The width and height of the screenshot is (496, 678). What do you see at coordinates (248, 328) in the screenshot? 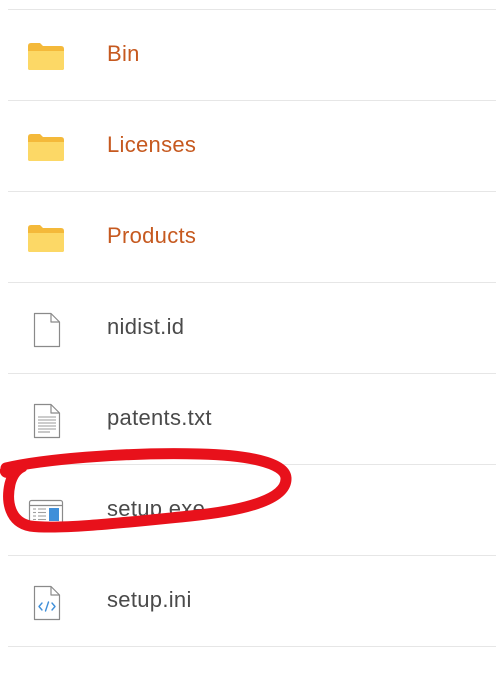
I see `file-row-nidist: nidist.id` at bounding box center [248, 328].